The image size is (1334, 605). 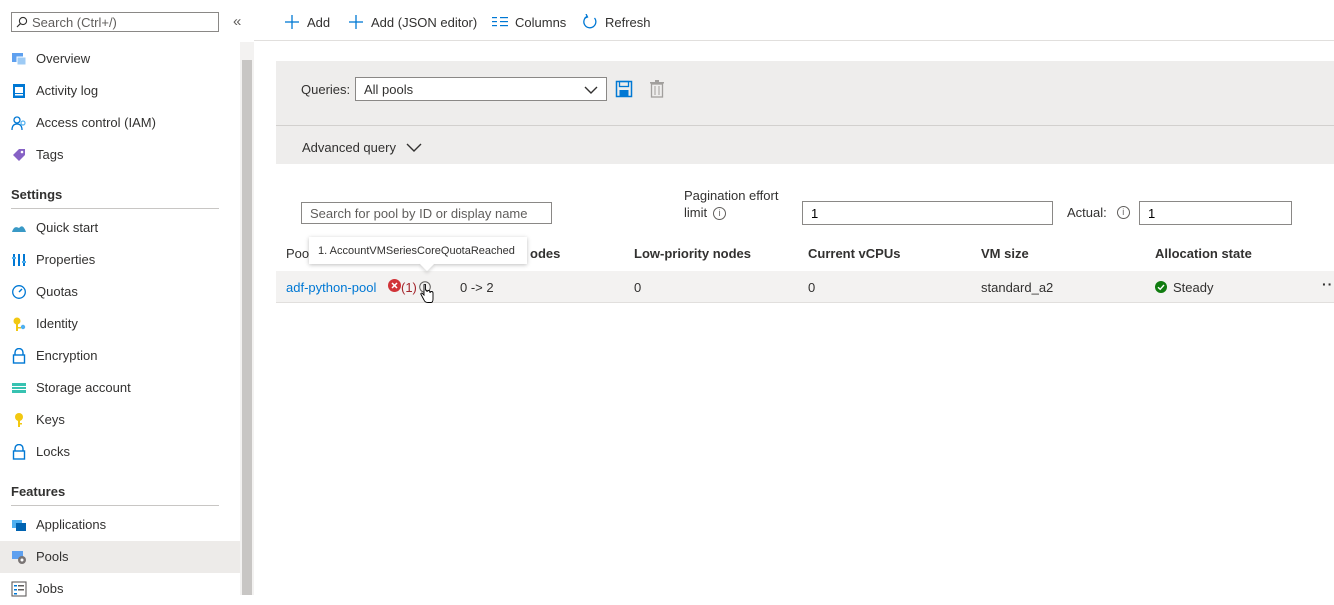 What do you see at coordinates (297, 253) in the screenshot?
I see `column-header-pool: Poo` at bounding box center [297, 253].